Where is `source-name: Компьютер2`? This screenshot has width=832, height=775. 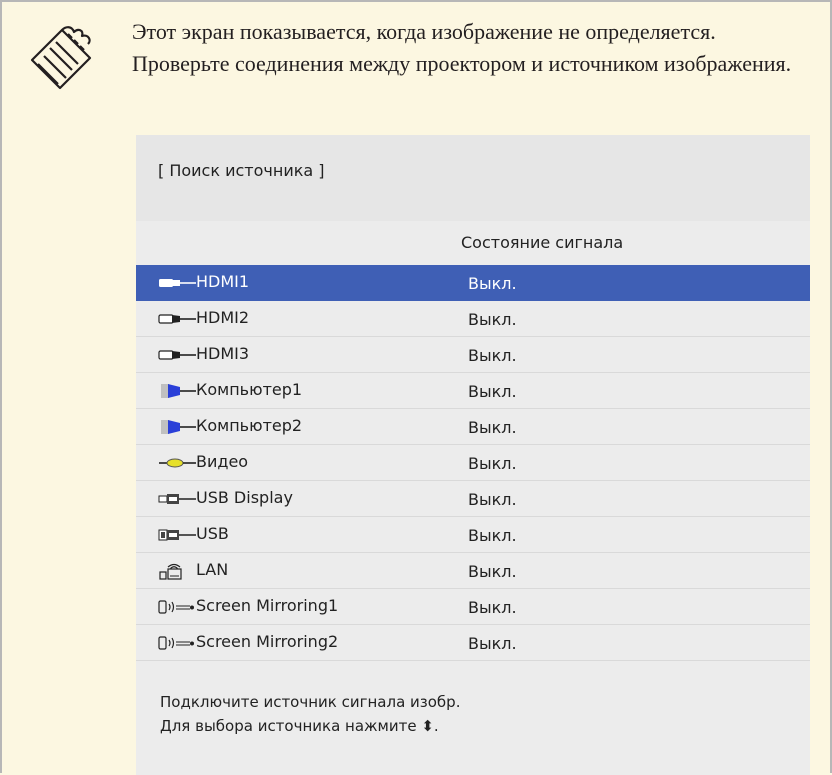
source-name: Компьютер2 is located at coordinates (249, 425).